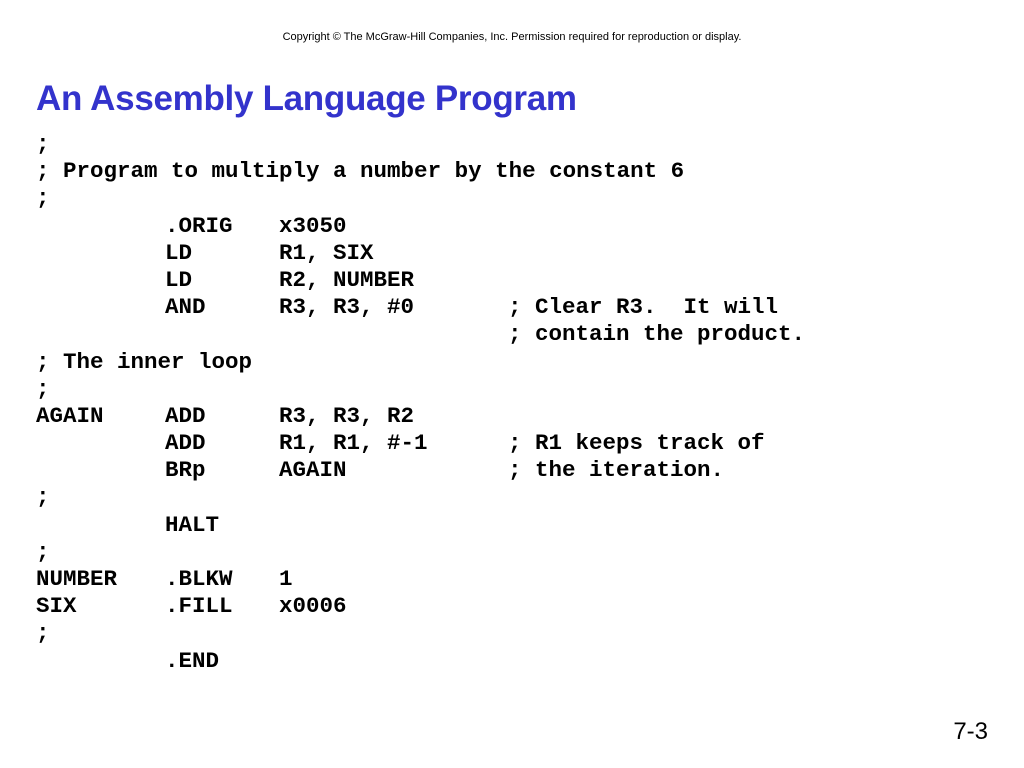 The width and height of the screenshot is (1024, 768). What do you see at coordinates (192, 660) in the screenshot?
I see `opcode: .END` at bounding box center [192, 660].